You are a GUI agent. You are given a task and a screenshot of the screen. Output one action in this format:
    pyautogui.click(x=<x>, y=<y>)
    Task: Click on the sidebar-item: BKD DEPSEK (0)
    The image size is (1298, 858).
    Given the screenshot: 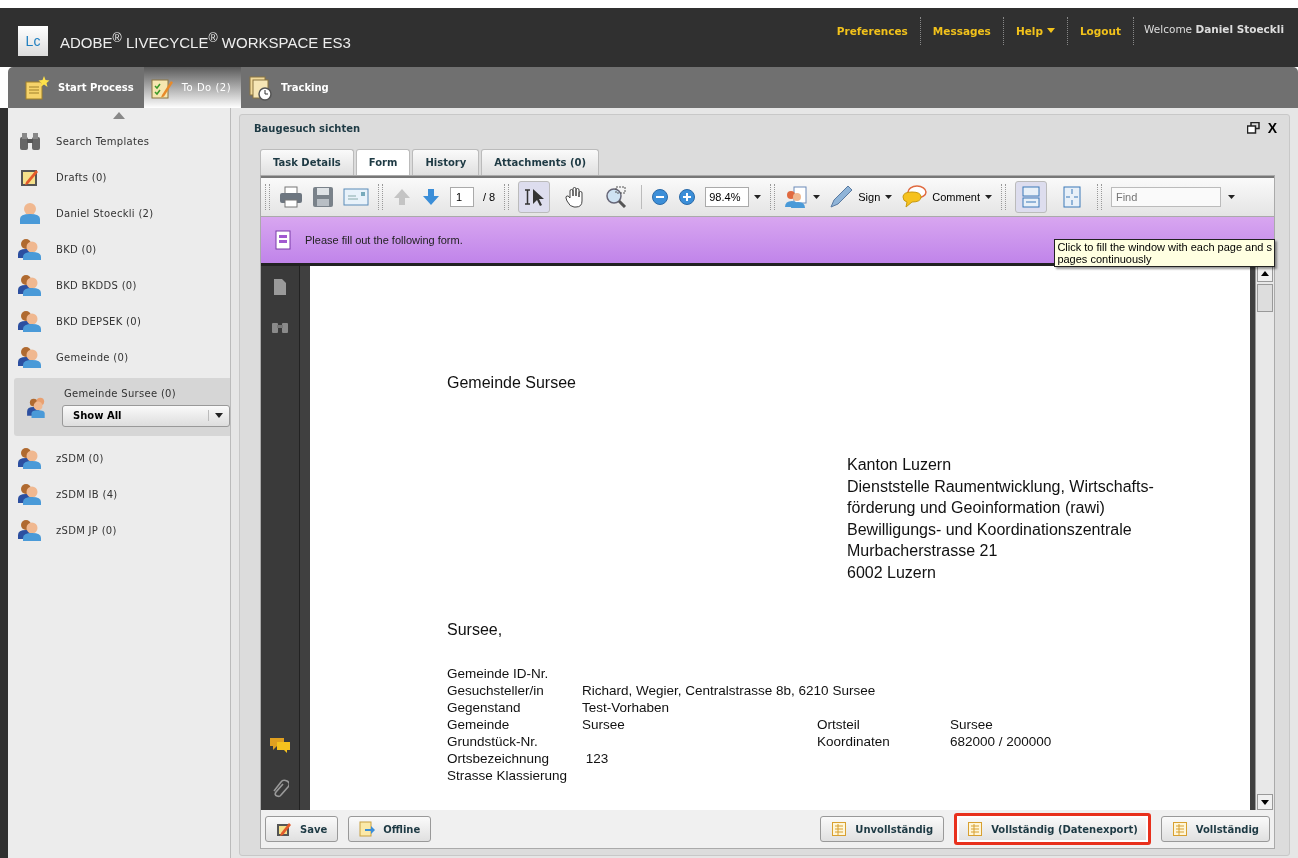 What is the action you would take?
    pyautogui.click(x=119, y=321)
    